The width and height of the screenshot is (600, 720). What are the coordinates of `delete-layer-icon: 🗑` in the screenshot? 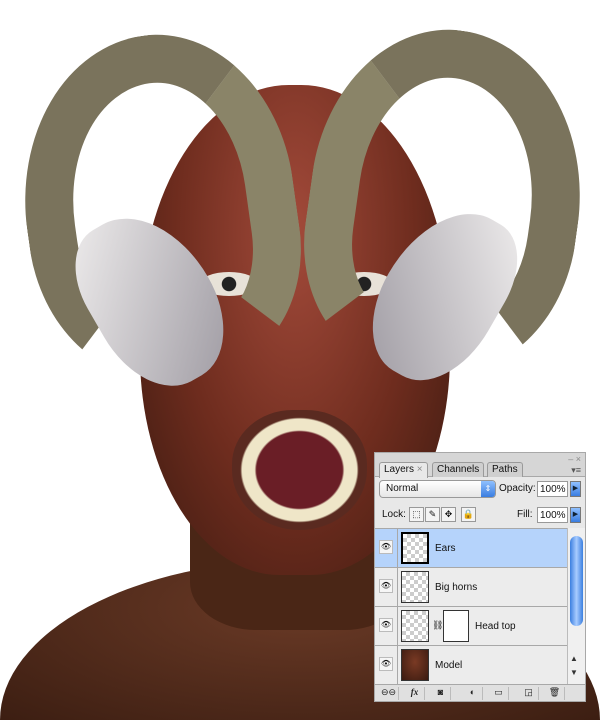 It's located at (555, 693).